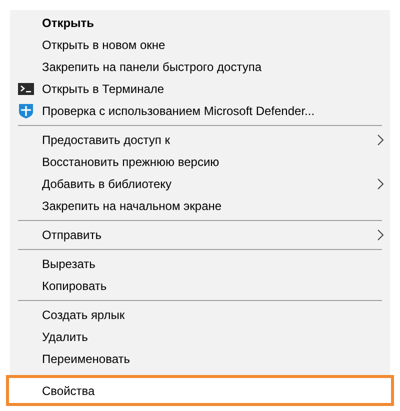 Image resolution: width=400 pixels, height=411 pixels. I want to click on menu-item: Предоставить доступ к, so click(200, 140).